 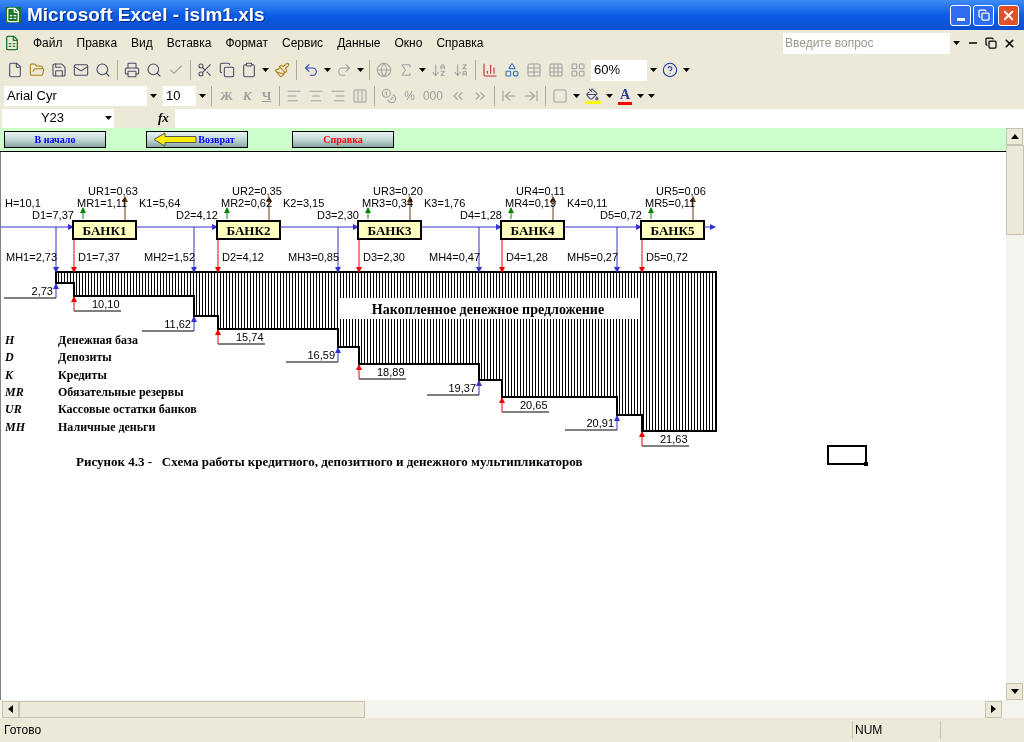 What do you see at coordinates (59, 70) in the screenshot?
I see `save-icon` at bounding box center [59, 70].